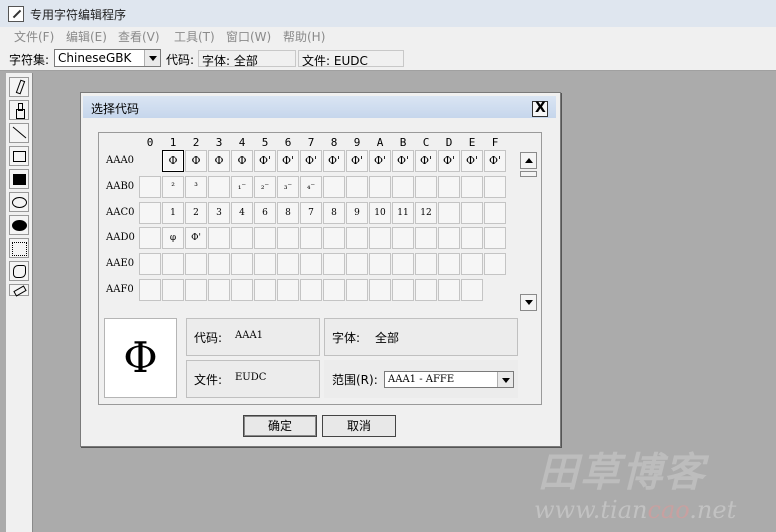  I want to click on code-cell: 6, so click(265, 213).